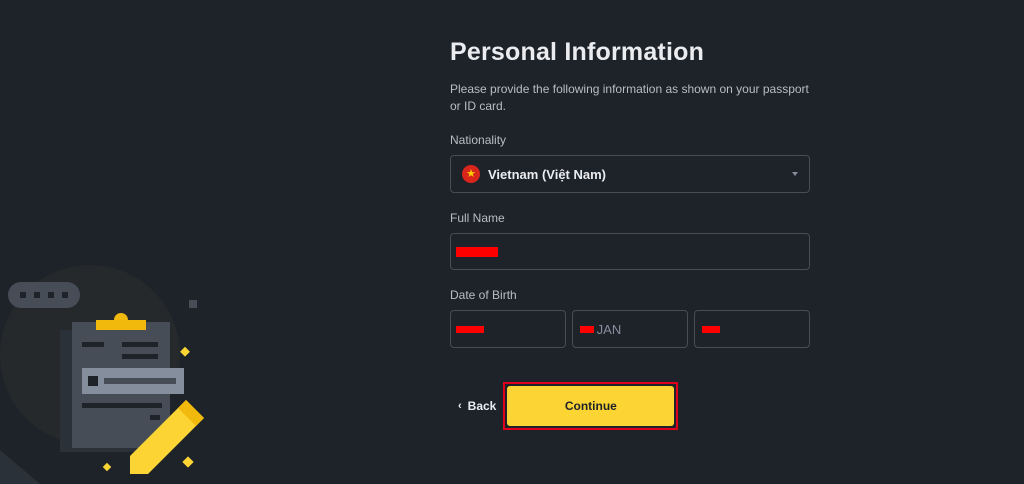 This screenshot has width=1024, height=484. I want to click on full-name-input, so click(630, 251).